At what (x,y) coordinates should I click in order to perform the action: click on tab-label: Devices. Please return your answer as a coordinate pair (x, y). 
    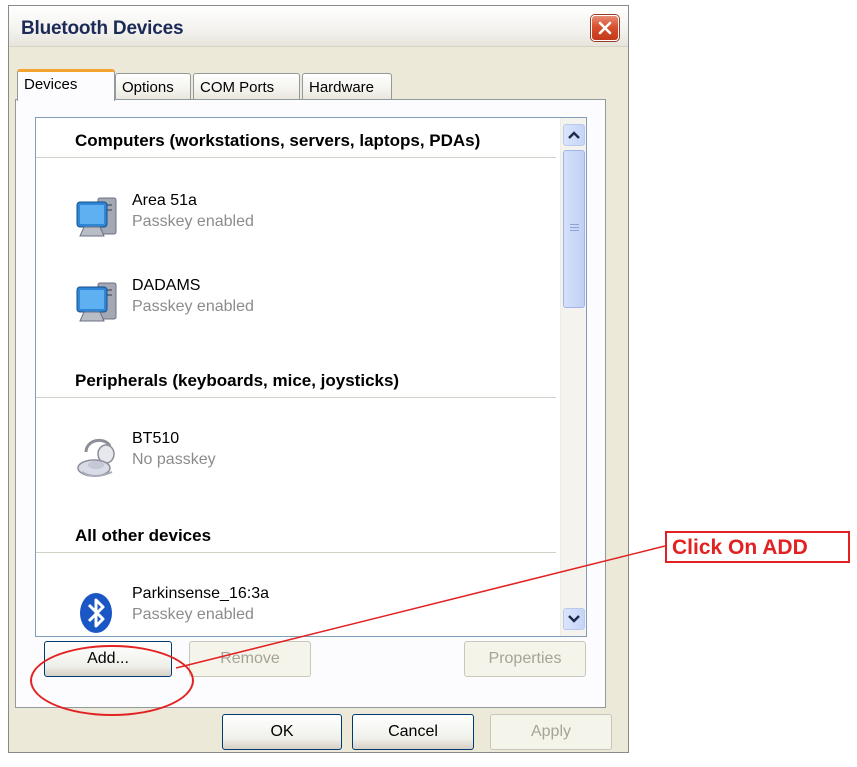
    Looking at the image, I should click on (51, 84).